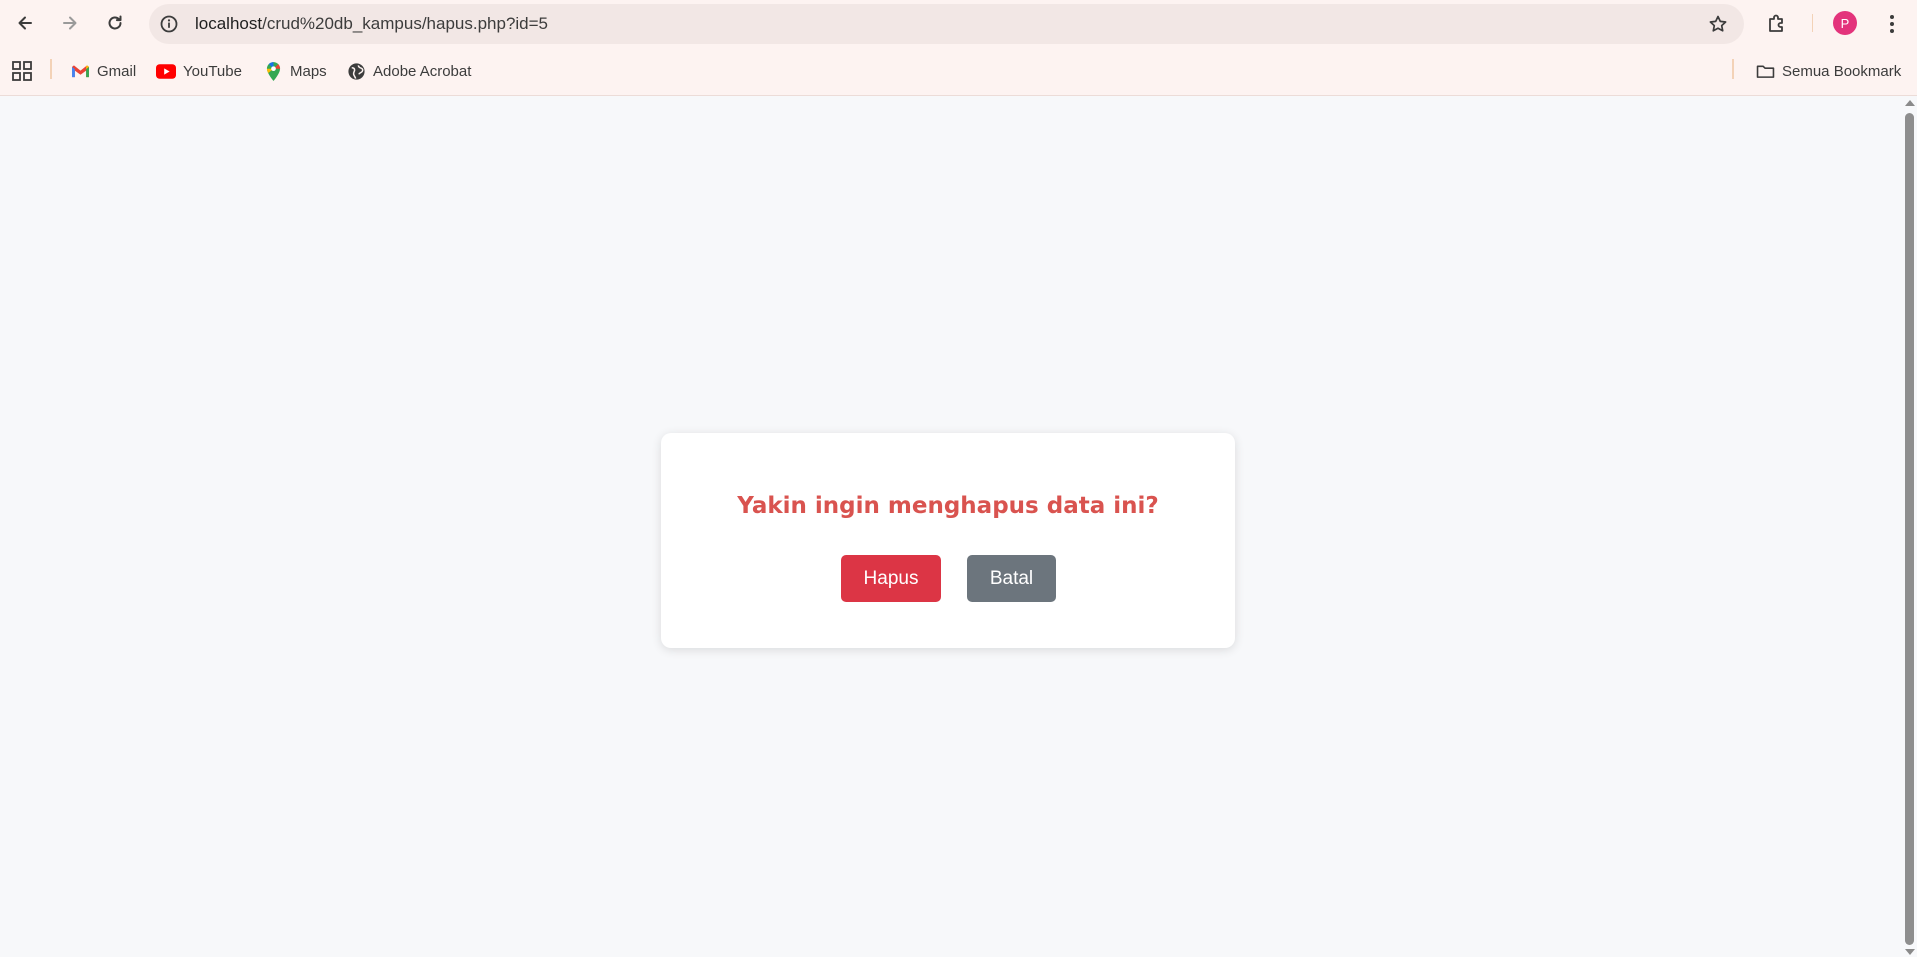 The image size is (1917, 957). I want to click on bookmark-youtube: YouTube, so click(199, 71).